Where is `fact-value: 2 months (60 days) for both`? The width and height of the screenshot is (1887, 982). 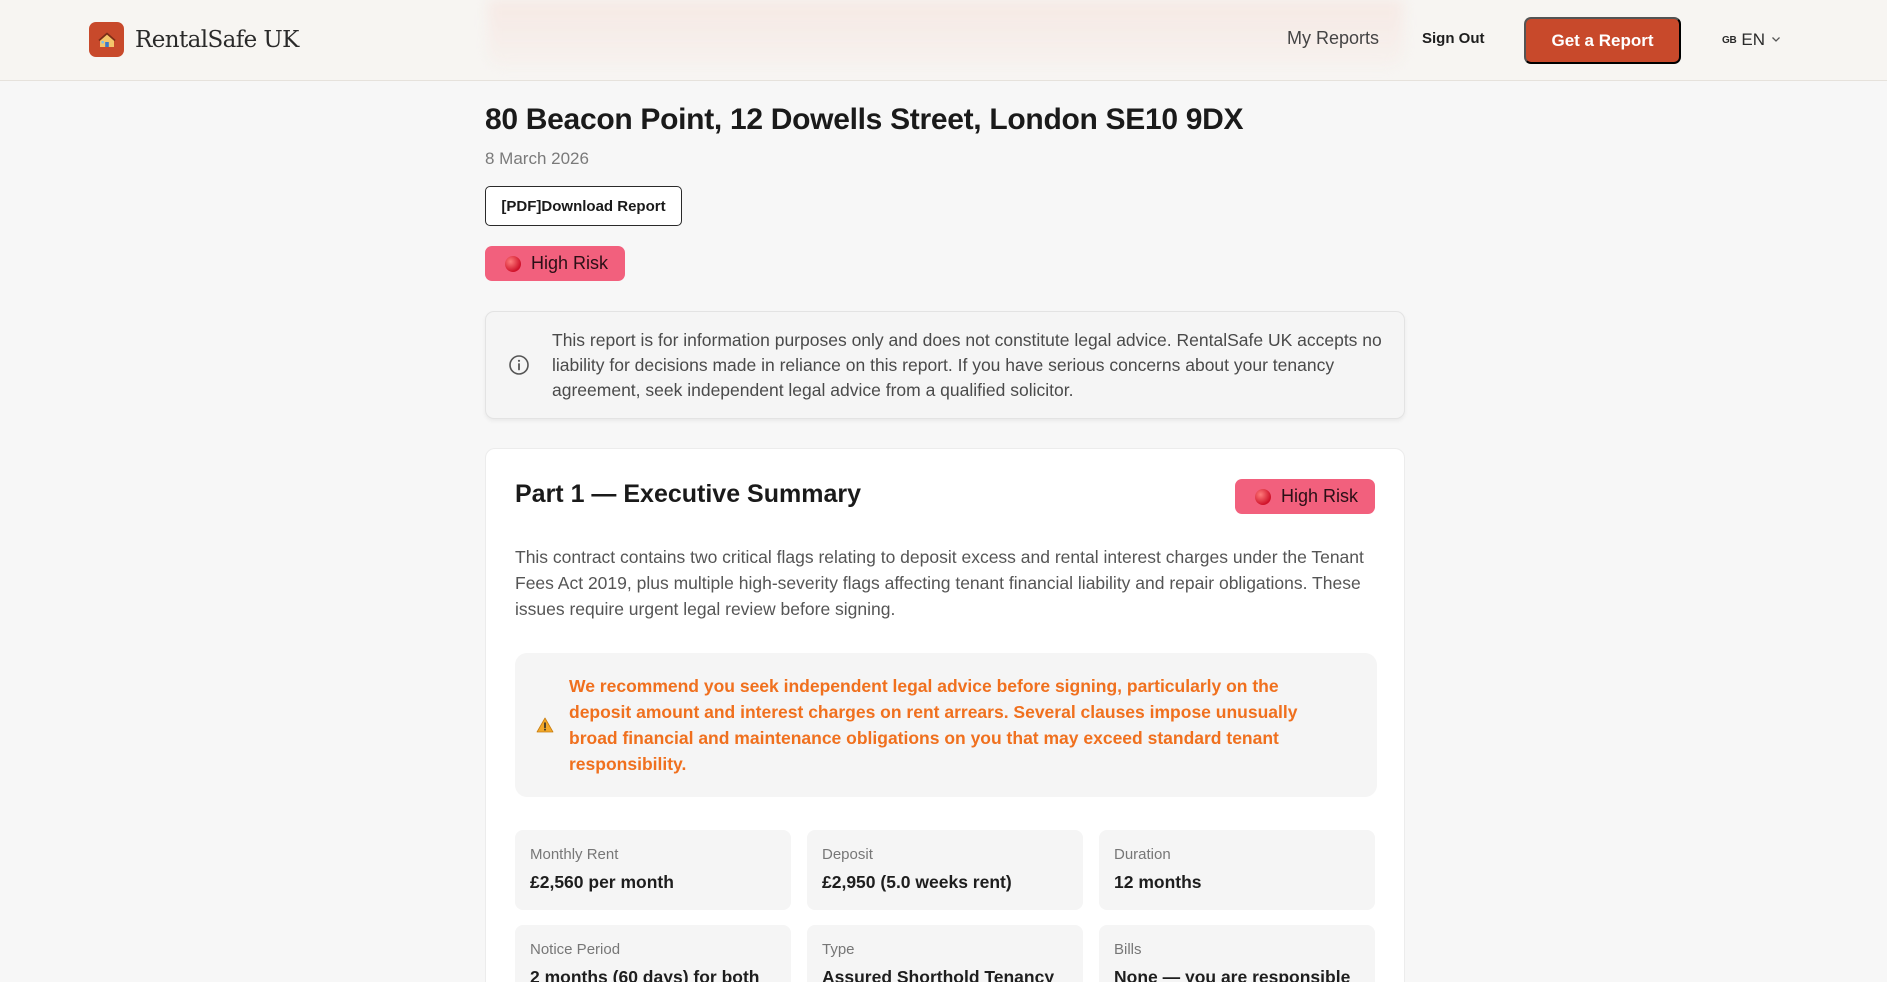 fact-value: 2 months (60 days) for both is located at coordinates (645, 974).